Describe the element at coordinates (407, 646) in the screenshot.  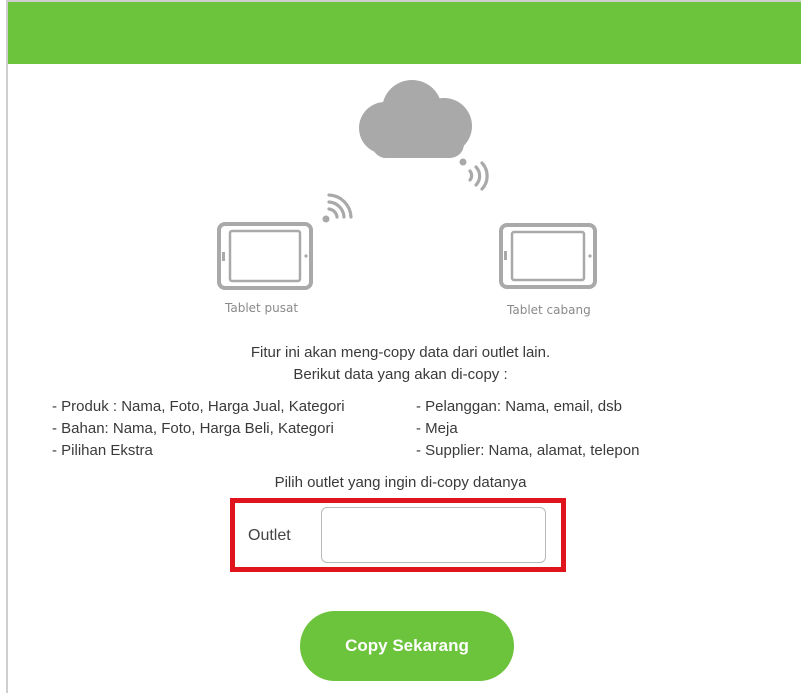
I see `copy-now-button: Copy Sekarang` at that location.